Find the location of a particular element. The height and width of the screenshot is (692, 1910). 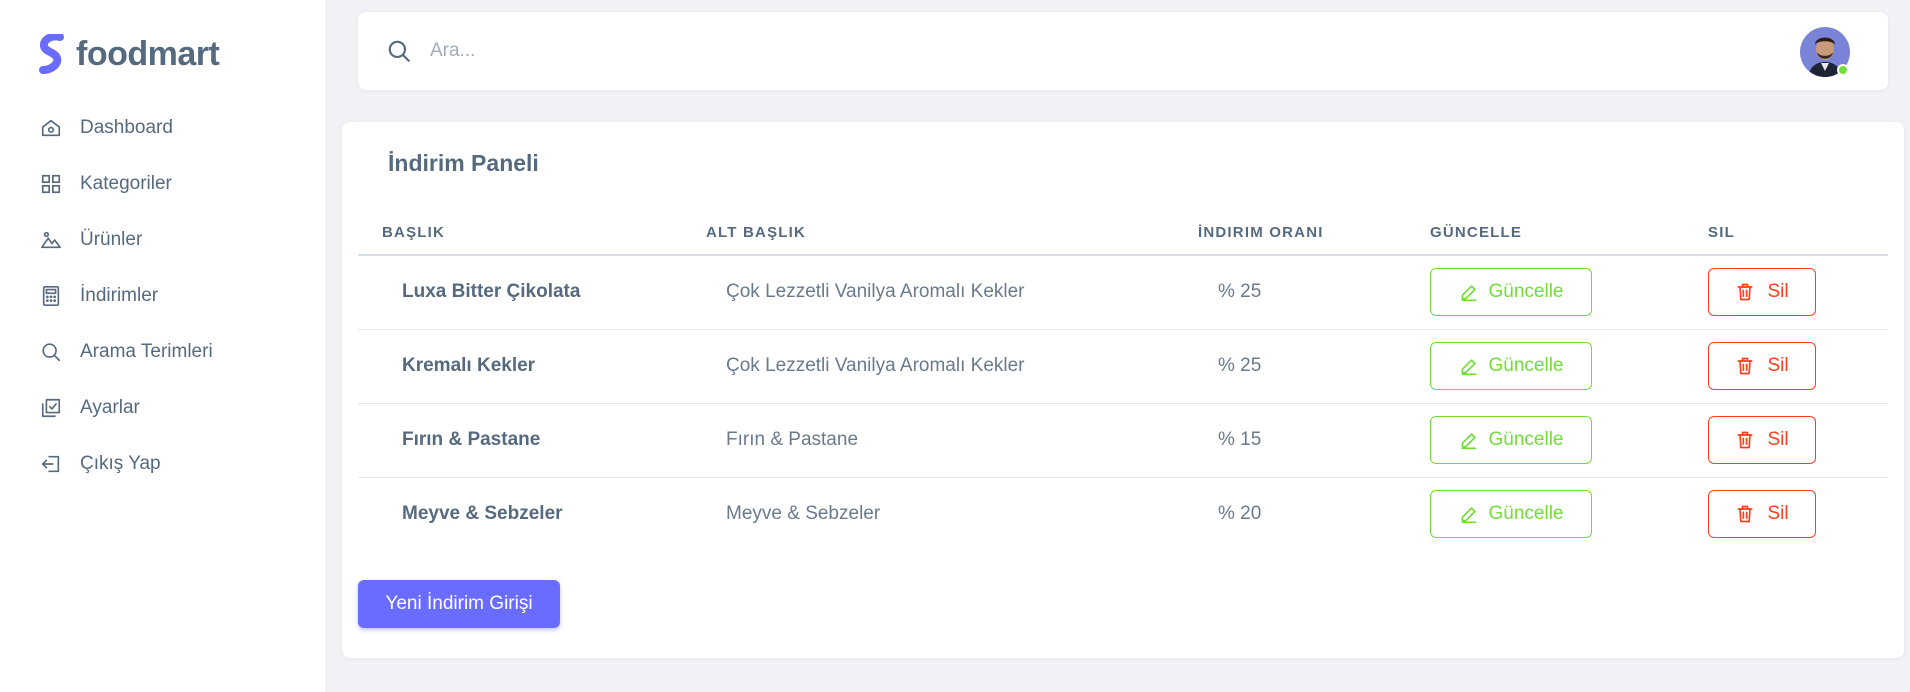

row-rate: % 20 is located at coordinates (1240, 513).